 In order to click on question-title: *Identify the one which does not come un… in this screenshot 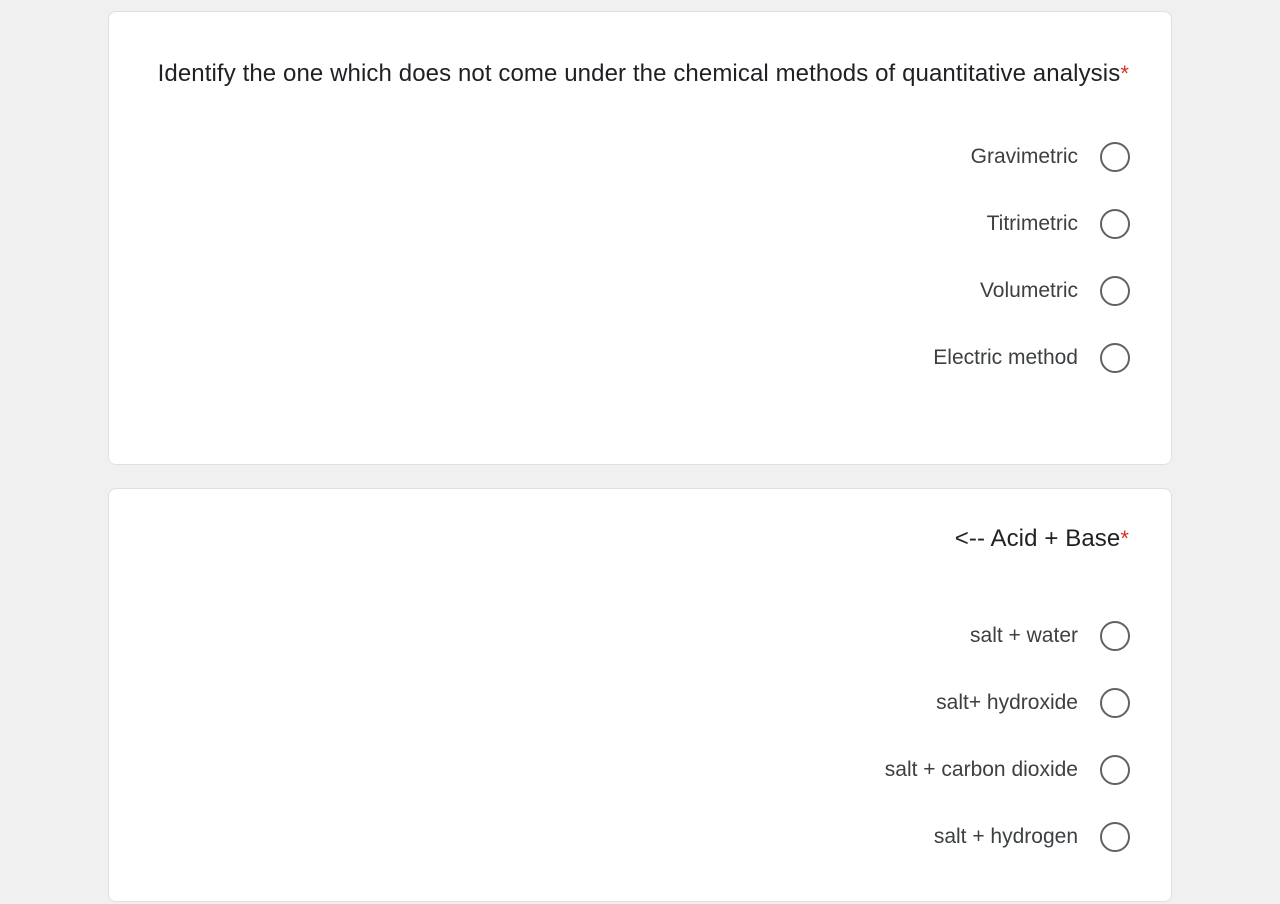, I will do `click(640, 53)`.